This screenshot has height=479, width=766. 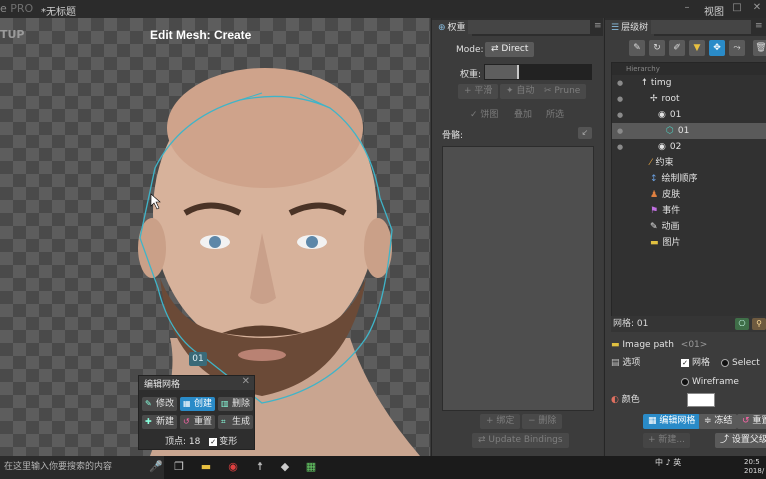 What do you see at coordinates (689, 179) in the screenshot?
I see `tree-node-draw-order: ↕ 绘制顺序` at bounding box center [689, 179].